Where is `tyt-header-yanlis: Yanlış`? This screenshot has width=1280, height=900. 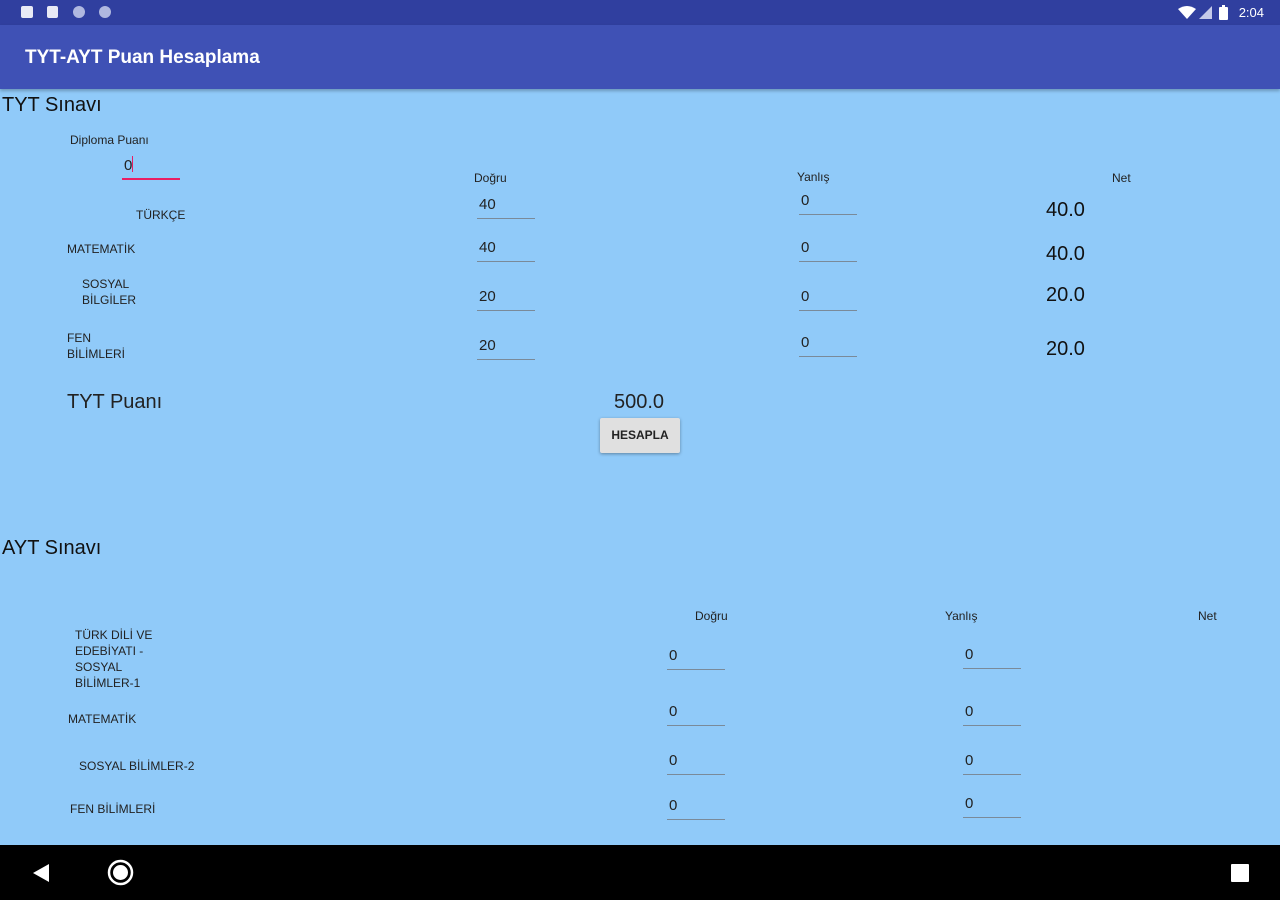 tyt-header-yanlis: Yanlış is located at coordinates (813, 177).